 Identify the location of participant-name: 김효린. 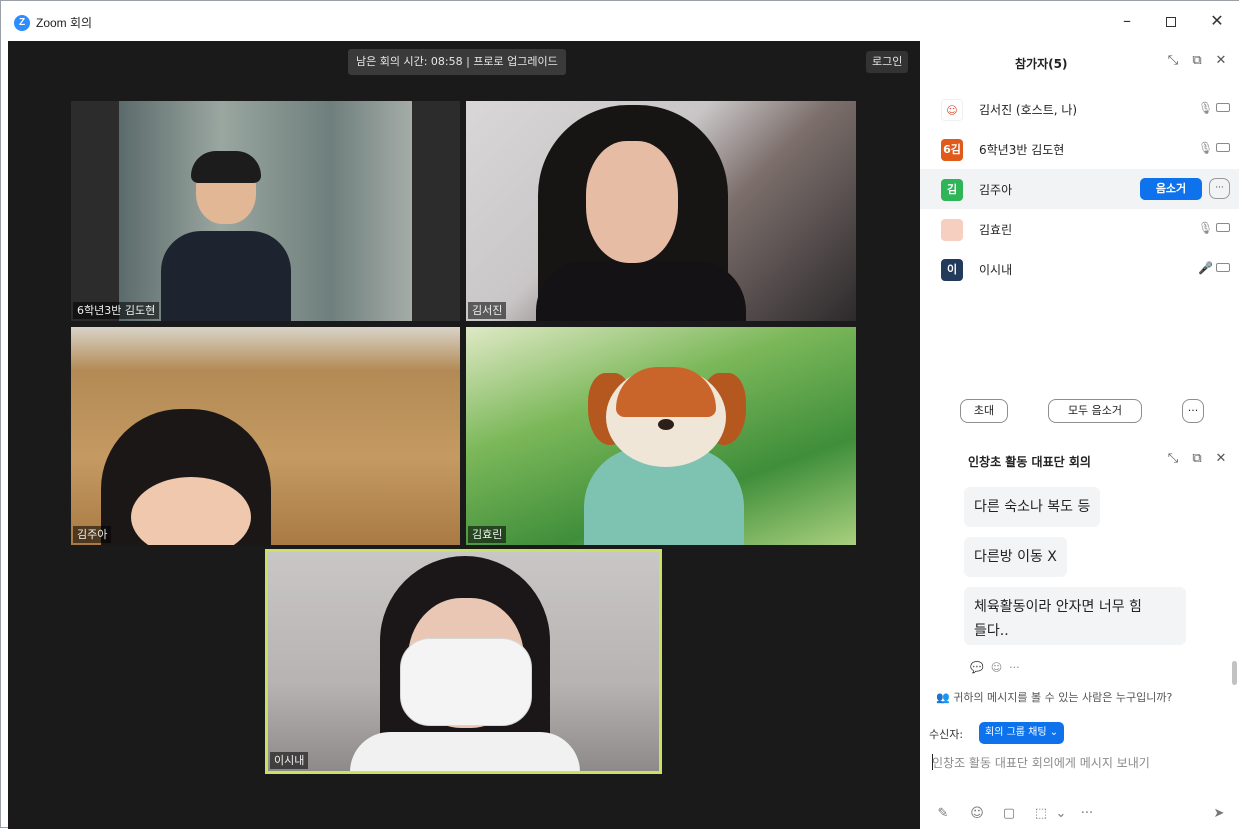
(996, 230).